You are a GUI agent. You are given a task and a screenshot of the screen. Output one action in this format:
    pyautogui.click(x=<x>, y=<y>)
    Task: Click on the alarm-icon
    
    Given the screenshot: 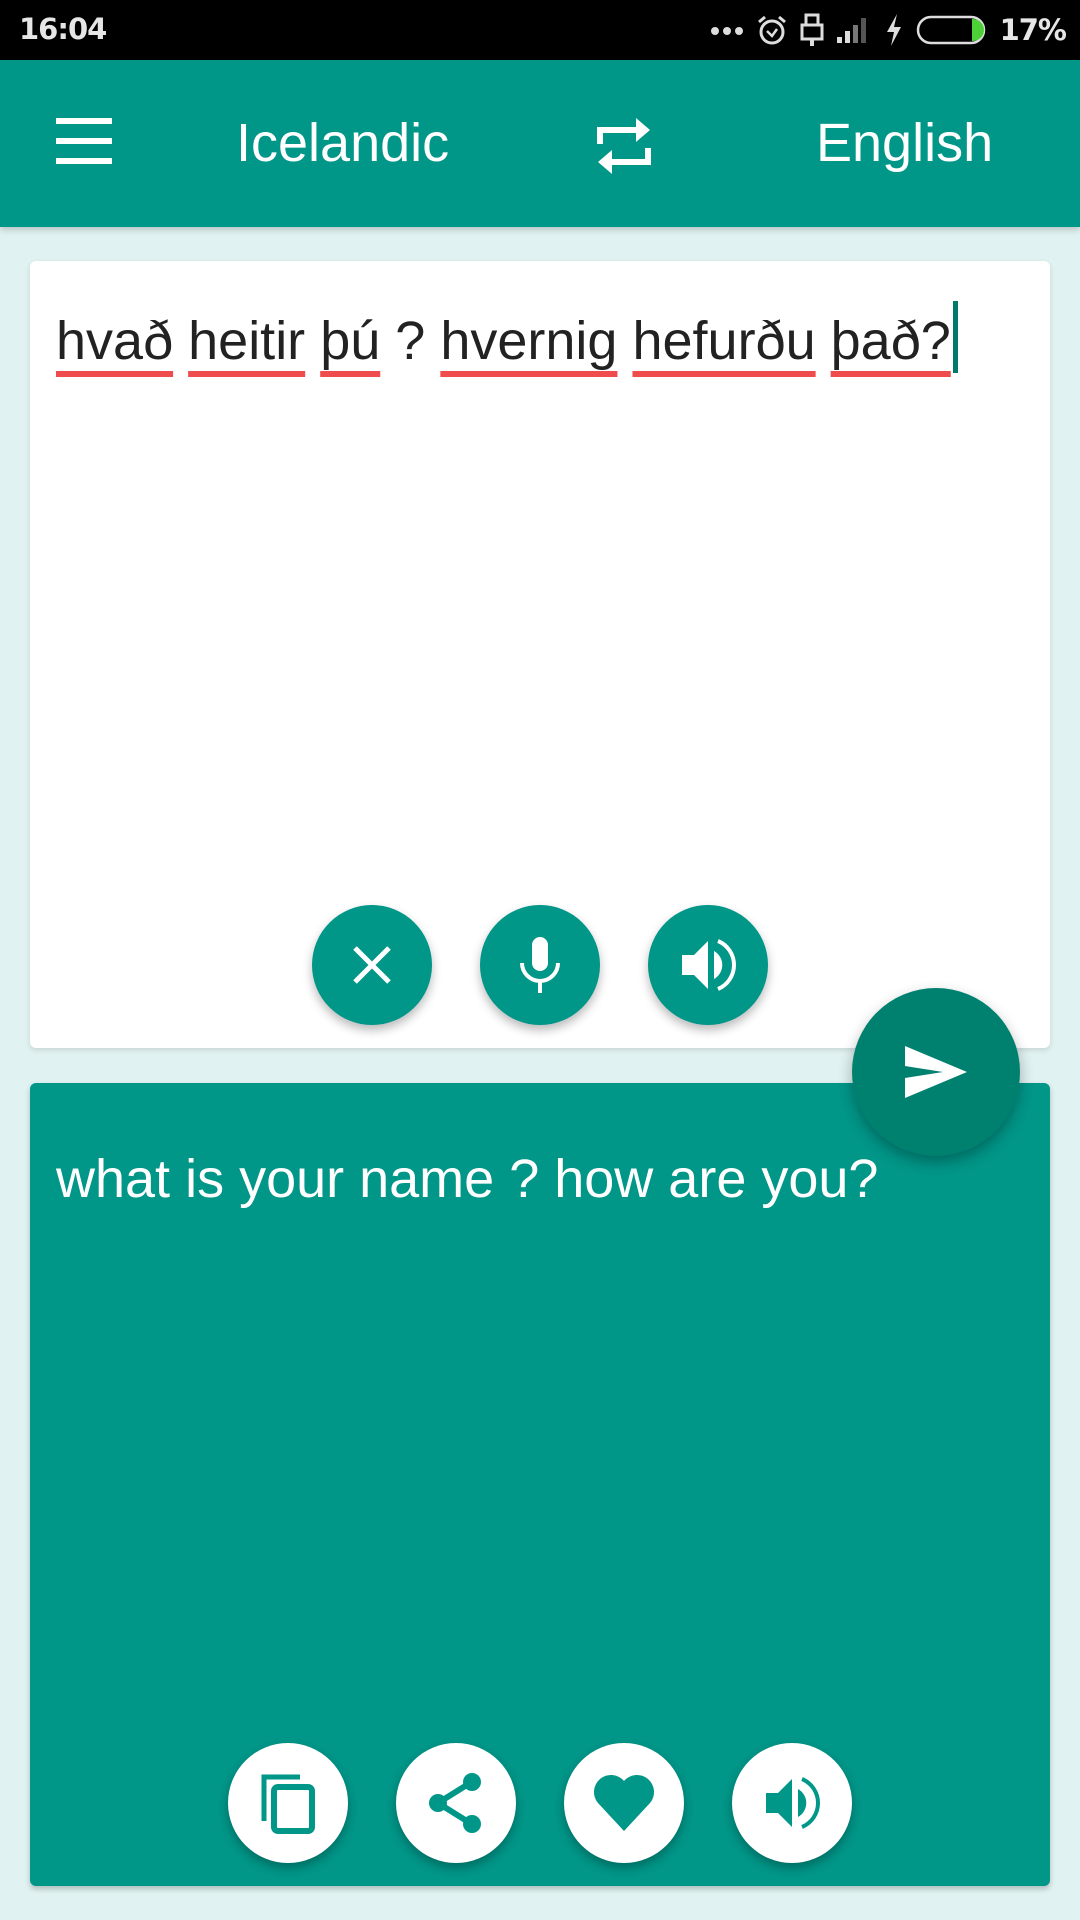 What is the action you would take?
    pyautogui.click(x=771, y=30)
    